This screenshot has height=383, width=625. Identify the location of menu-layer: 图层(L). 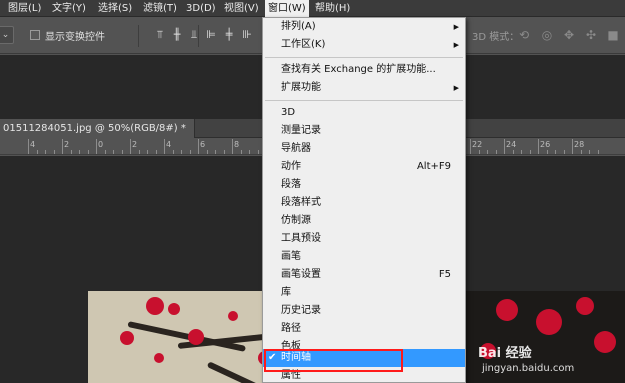
(24, 8).